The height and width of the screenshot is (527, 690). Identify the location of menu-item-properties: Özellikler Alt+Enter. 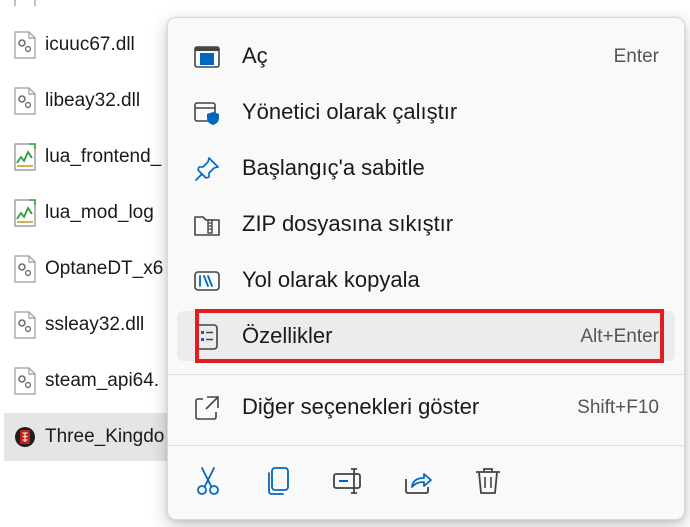
(426, 336).